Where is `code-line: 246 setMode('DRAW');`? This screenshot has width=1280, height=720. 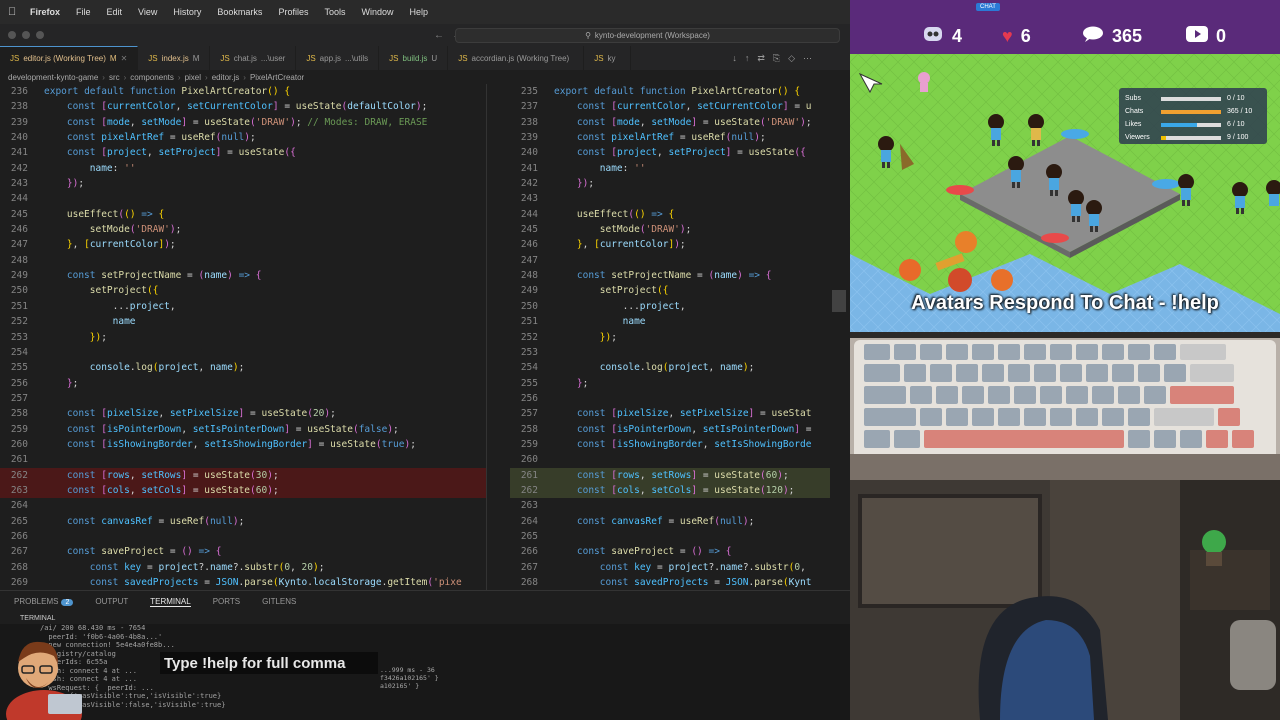
code-line: 246 setMode('DRAW'); is located at coordinates (243, 229).